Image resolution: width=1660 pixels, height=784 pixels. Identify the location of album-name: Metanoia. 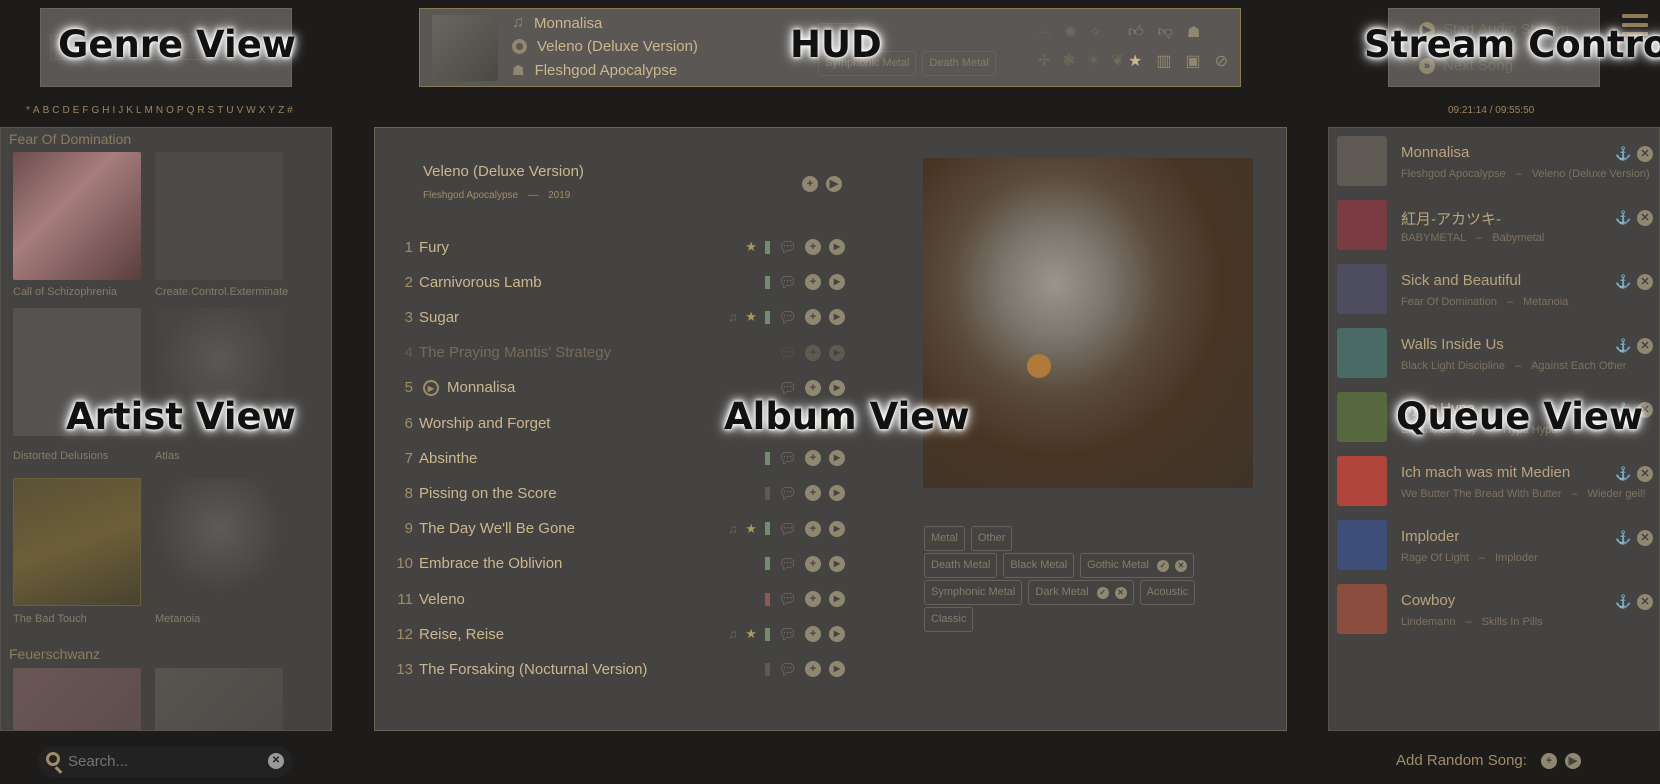
(222, 619).